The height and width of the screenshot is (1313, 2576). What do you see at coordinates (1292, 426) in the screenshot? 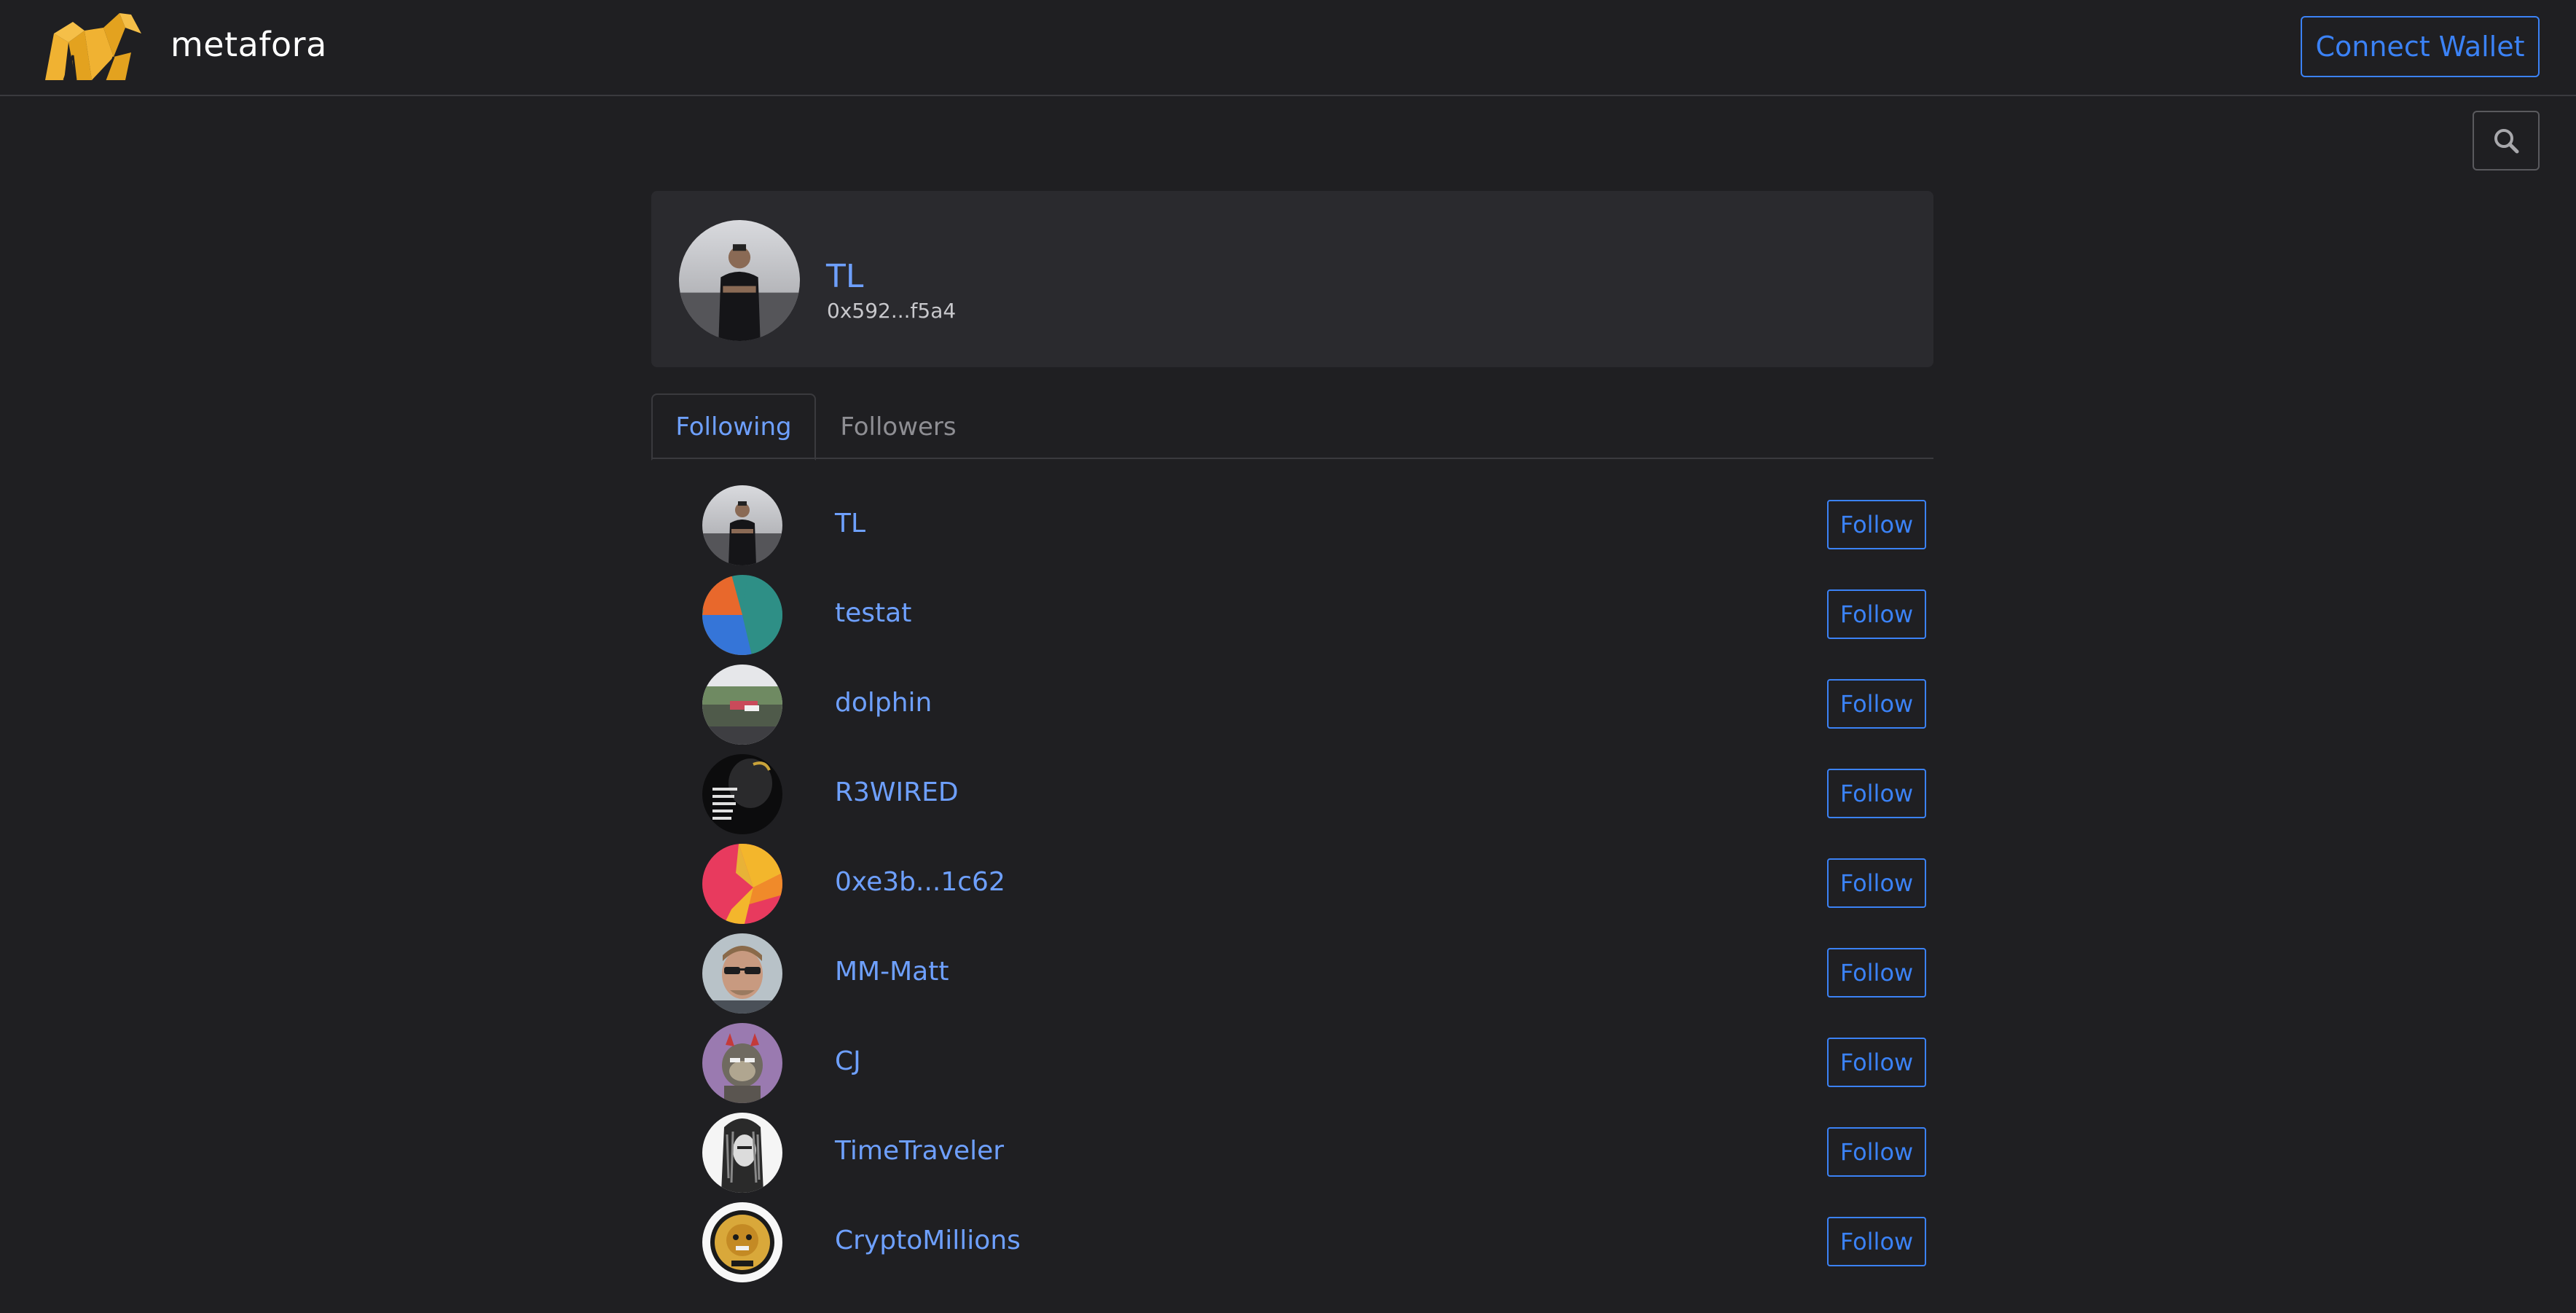
I see `profile-tabs: Following Followers` at bounding box center [1292, 426].